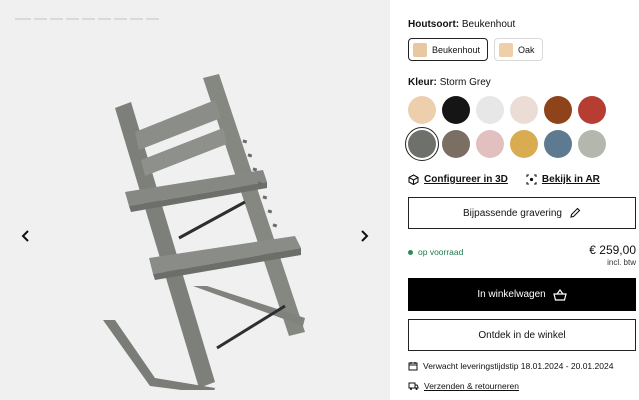 The image size is (639, 400). I want to click on wood-option-label: Oak, so click(526, 49).